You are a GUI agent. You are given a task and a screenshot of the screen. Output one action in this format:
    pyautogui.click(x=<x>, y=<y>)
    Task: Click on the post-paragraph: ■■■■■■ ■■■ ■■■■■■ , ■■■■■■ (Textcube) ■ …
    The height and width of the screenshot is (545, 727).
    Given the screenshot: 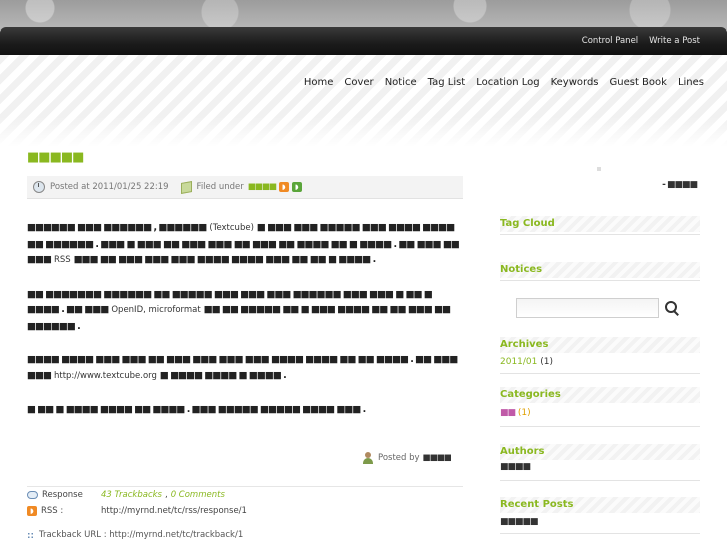 What is the action you would take?
    pyautogui.click(x=245, y=244)
    